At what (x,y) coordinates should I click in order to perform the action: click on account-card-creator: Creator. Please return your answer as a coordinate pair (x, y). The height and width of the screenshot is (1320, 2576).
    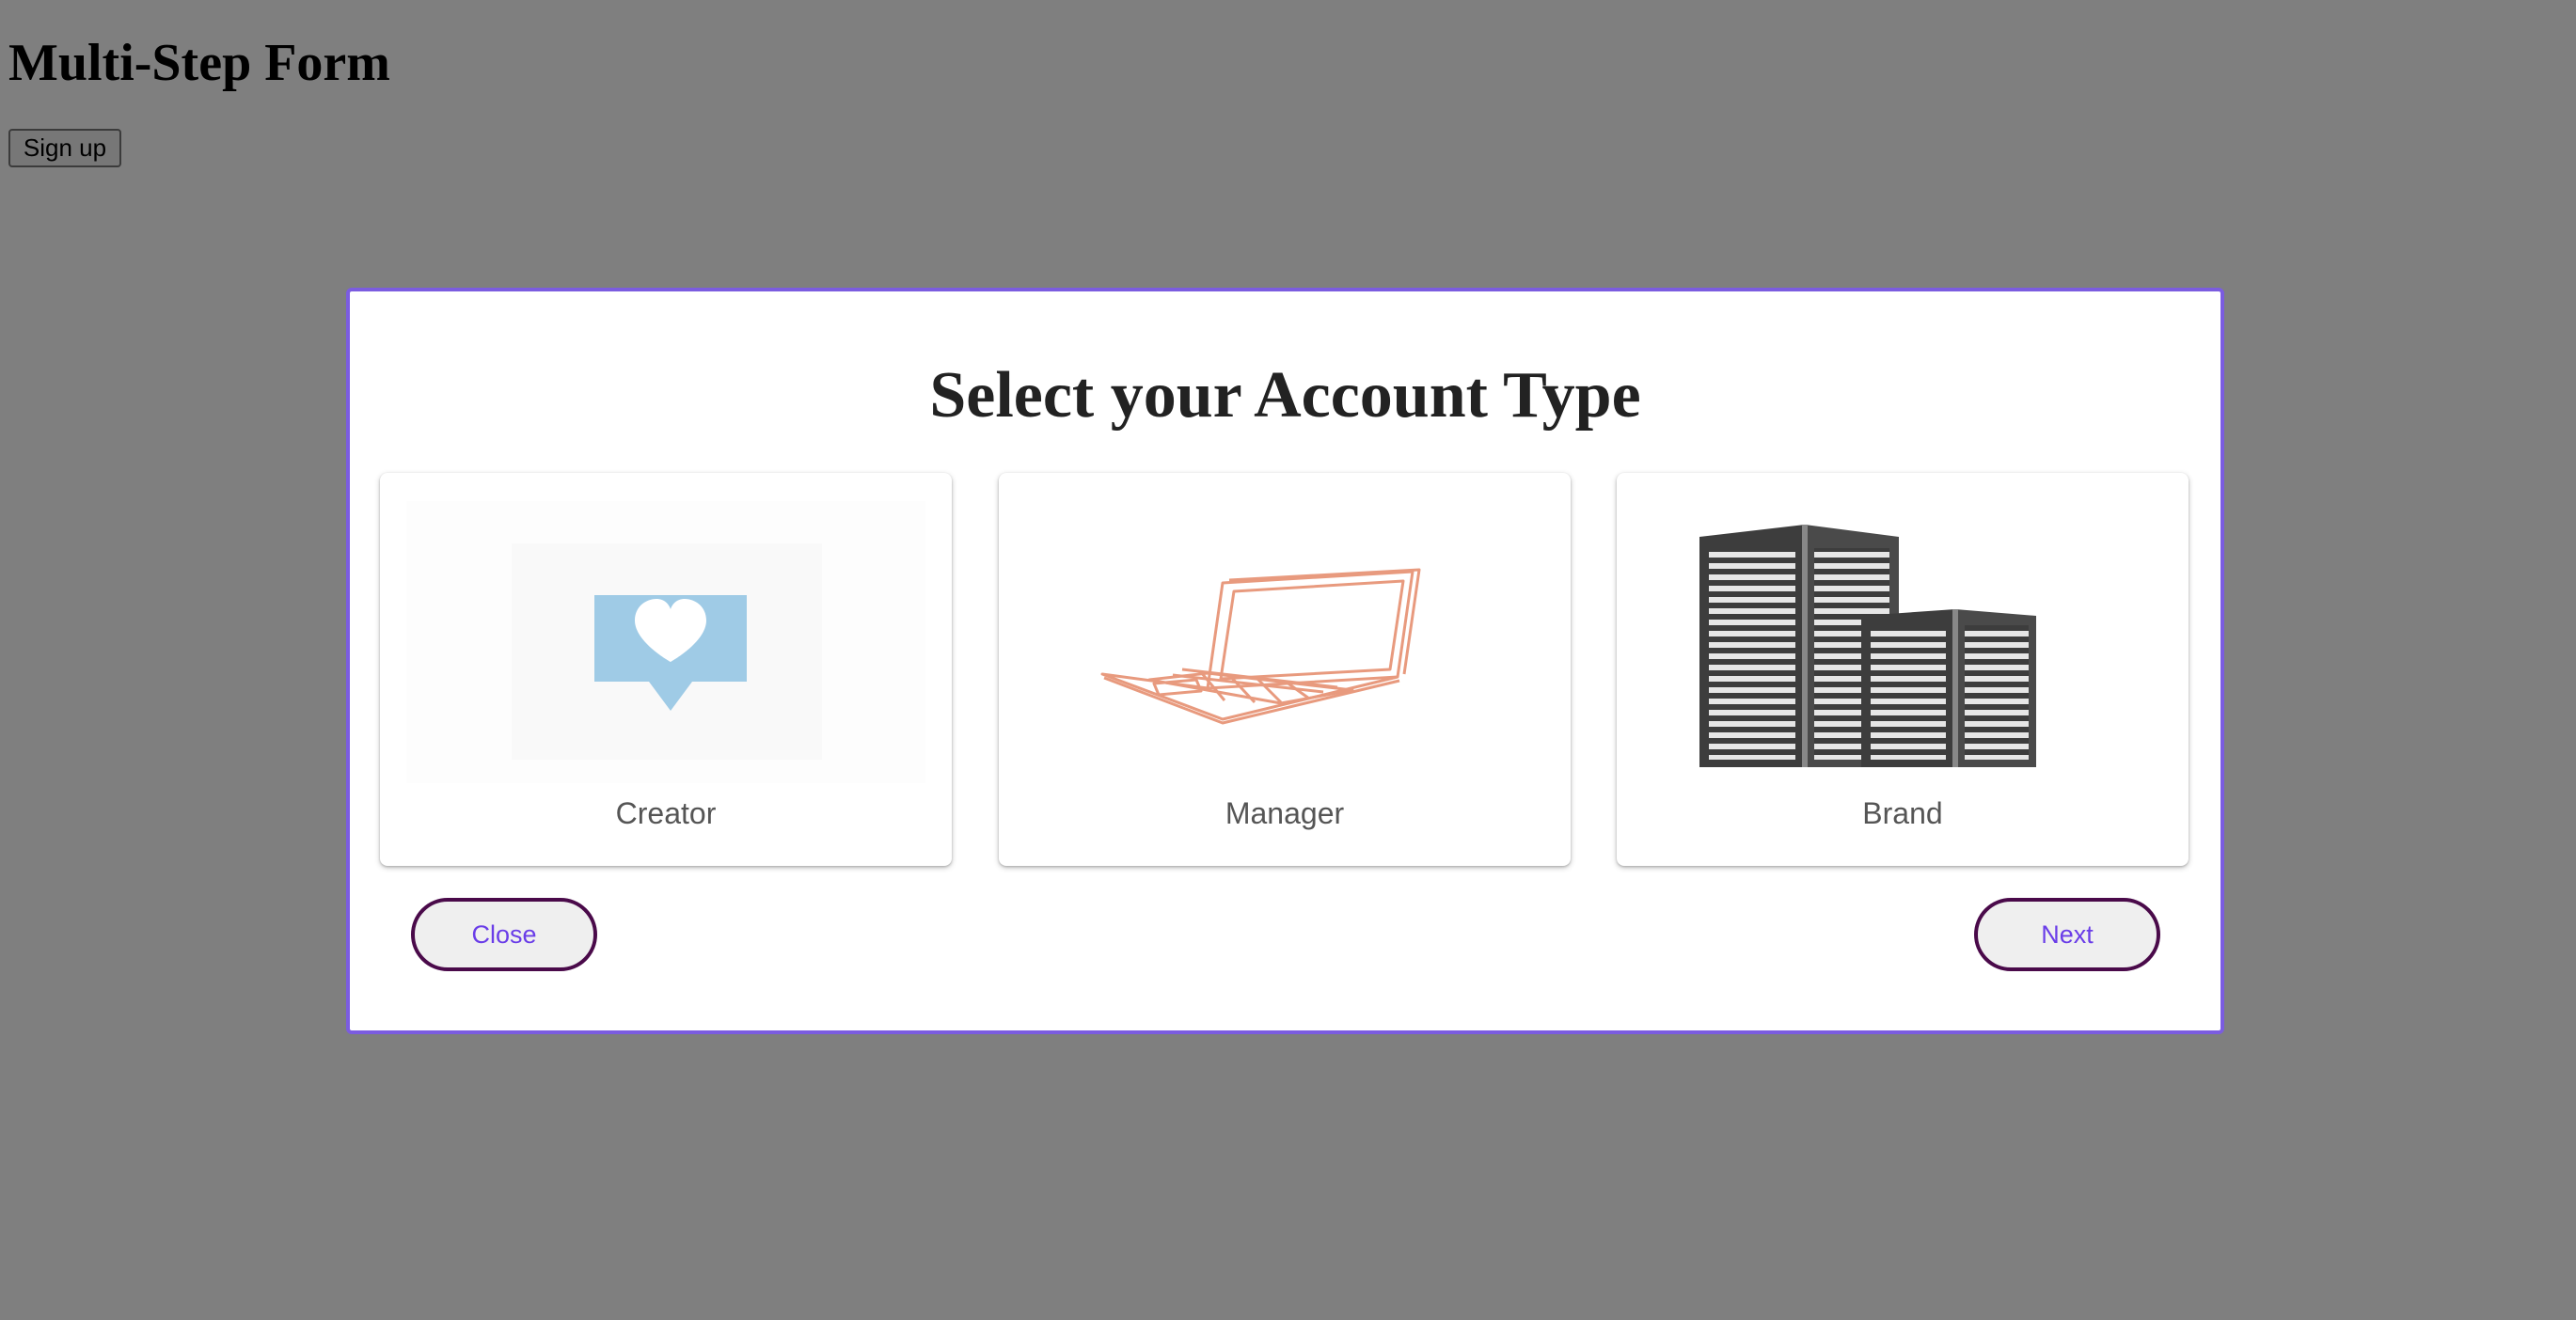
    Looking at the image, I should click on (666, 669).